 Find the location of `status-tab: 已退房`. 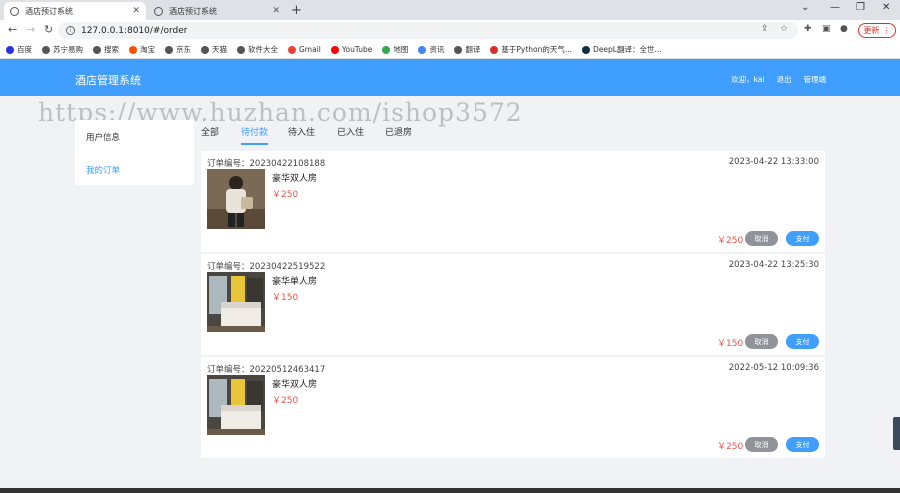

status-tab: 已退房 is located at coordinates (398, 133).